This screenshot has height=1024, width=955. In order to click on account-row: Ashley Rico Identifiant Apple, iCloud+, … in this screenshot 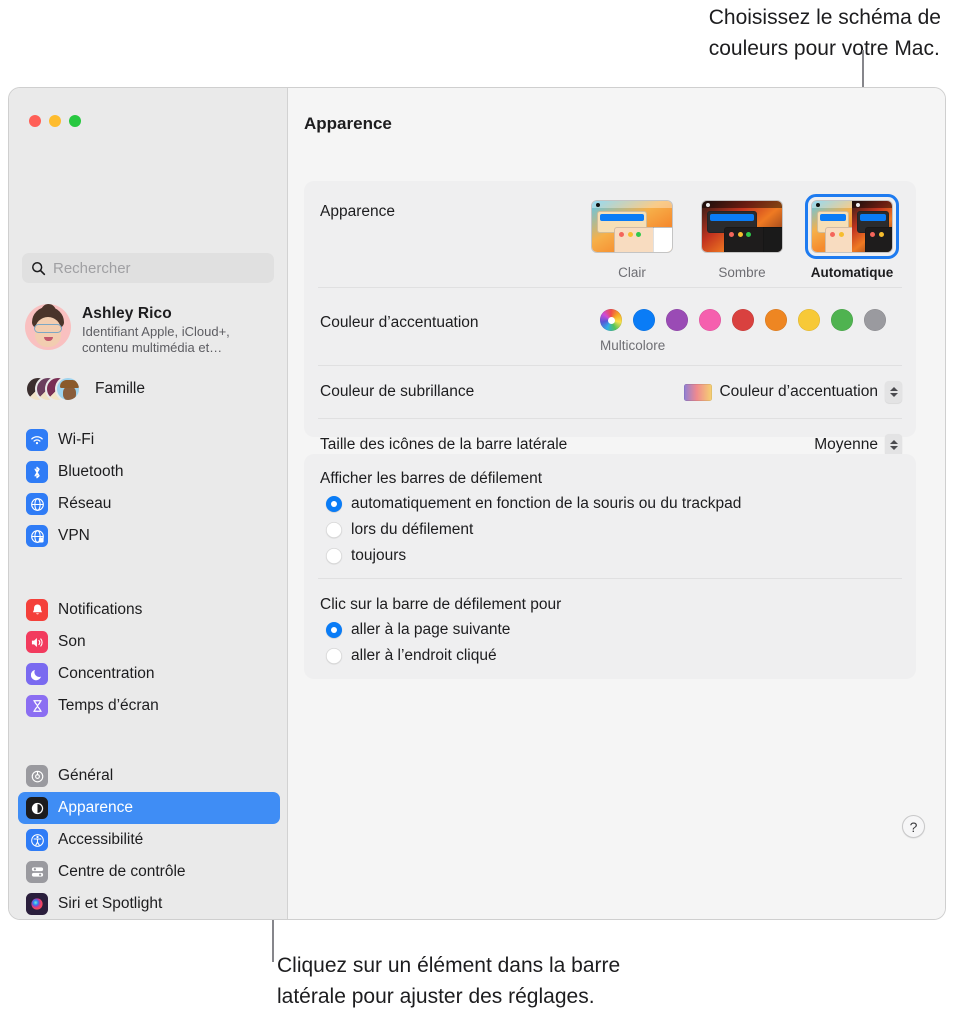, I will do `click(151, 330)`.